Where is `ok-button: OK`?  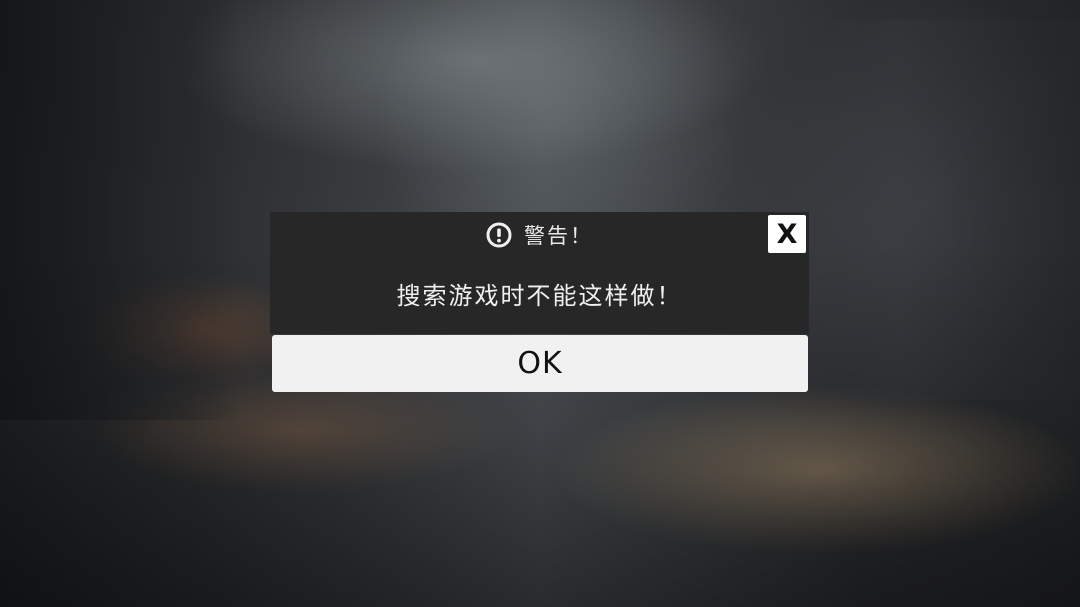
ok-button: OK is located at coordinates (540, 363).